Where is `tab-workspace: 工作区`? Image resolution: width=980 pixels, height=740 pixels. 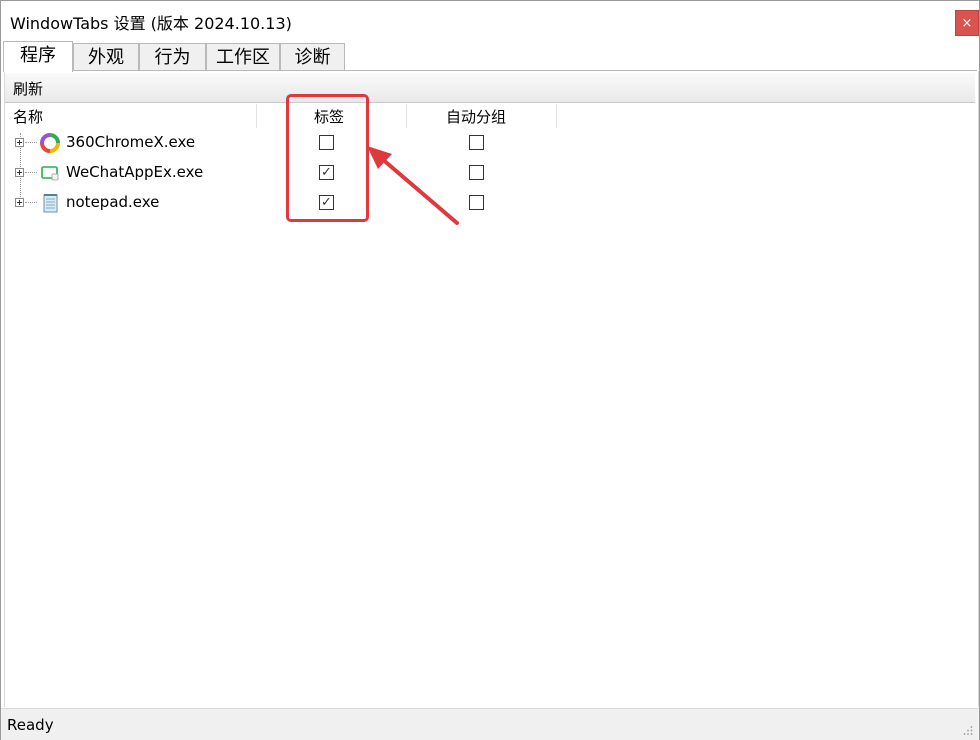
tab-workspace: 工作区 is located at coordinates (243, 56).